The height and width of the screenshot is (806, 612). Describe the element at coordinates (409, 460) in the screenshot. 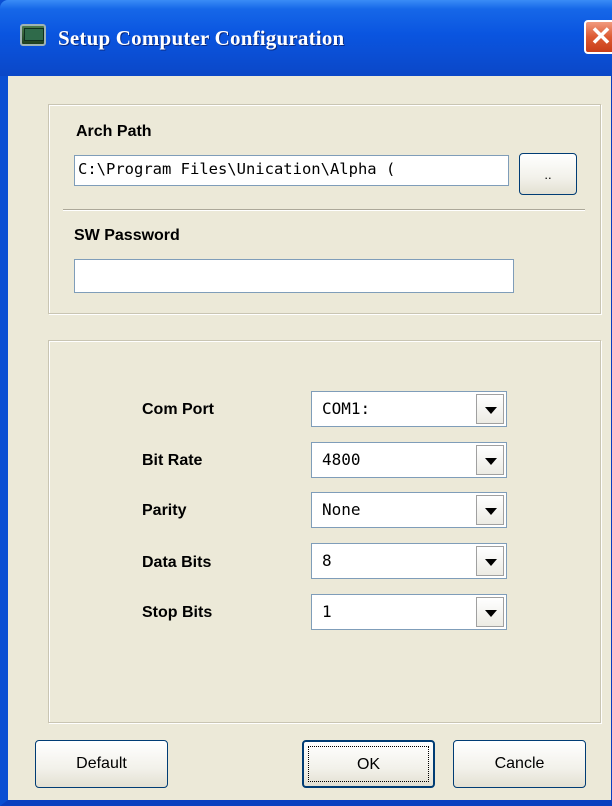

I see `bit-rate-select: 4800` at that location.